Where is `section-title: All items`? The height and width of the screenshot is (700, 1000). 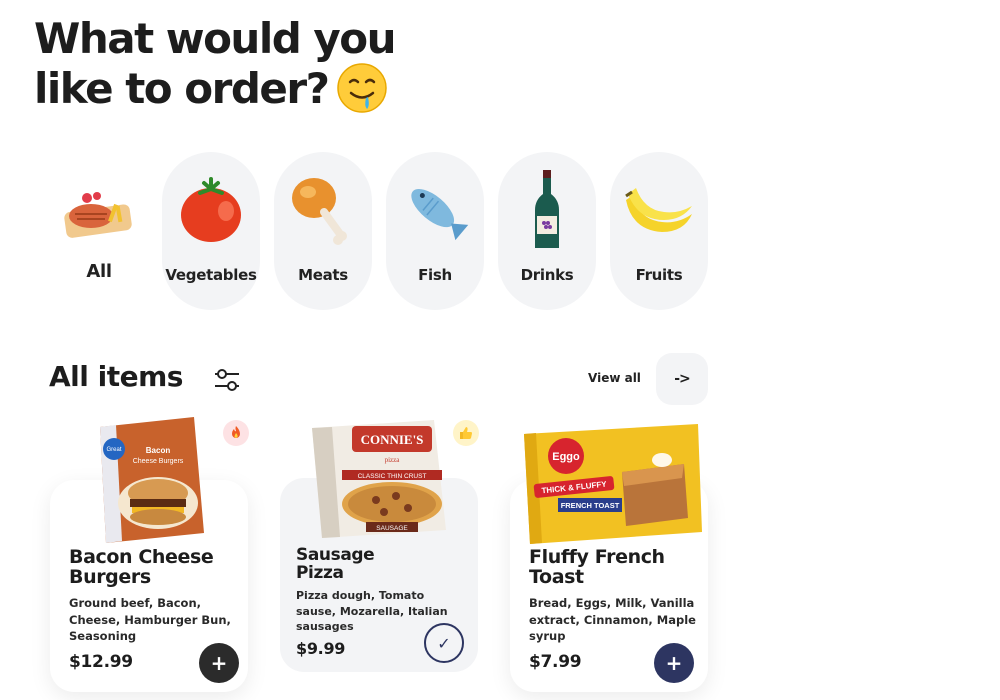
section-title: All items is located at coordinates (116, 376).